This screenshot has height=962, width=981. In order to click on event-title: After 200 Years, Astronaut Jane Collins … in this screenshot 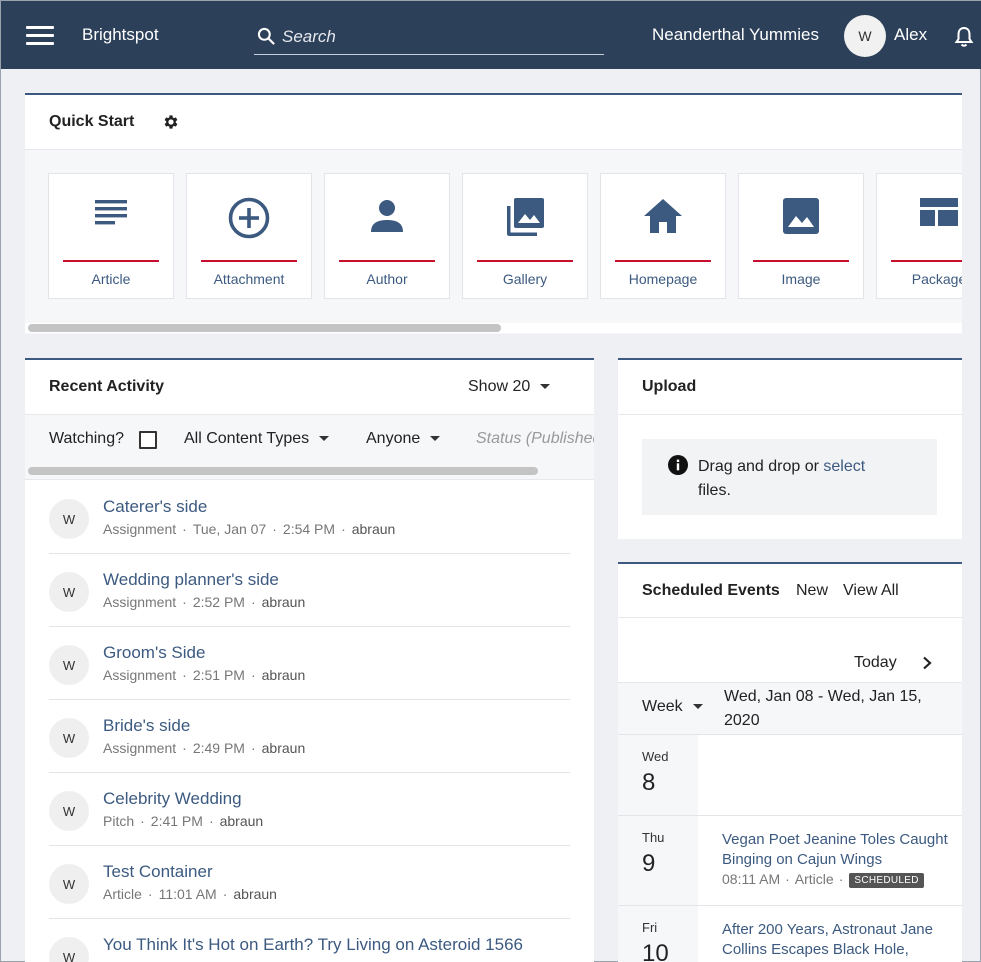, I will do `click(837, 940)`.